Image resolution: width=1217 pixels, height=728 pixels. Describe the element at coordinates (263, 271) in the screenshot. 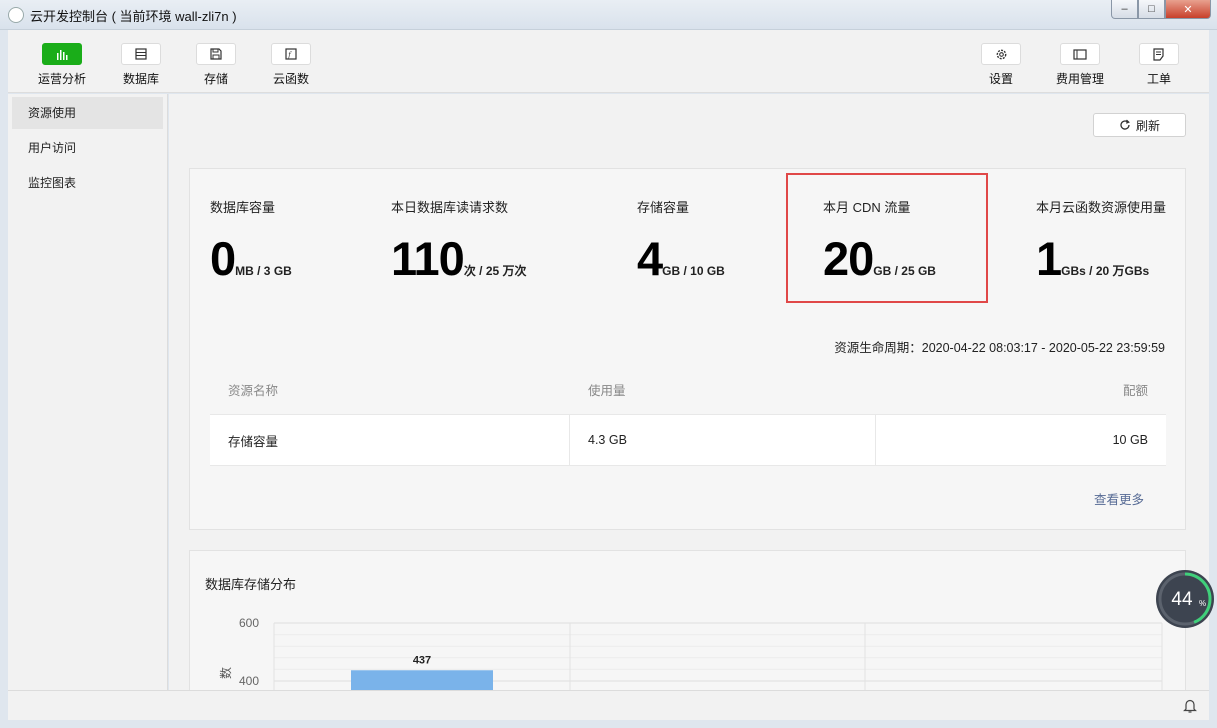

I see `stat-unit: MB / 3 GB` at that location.